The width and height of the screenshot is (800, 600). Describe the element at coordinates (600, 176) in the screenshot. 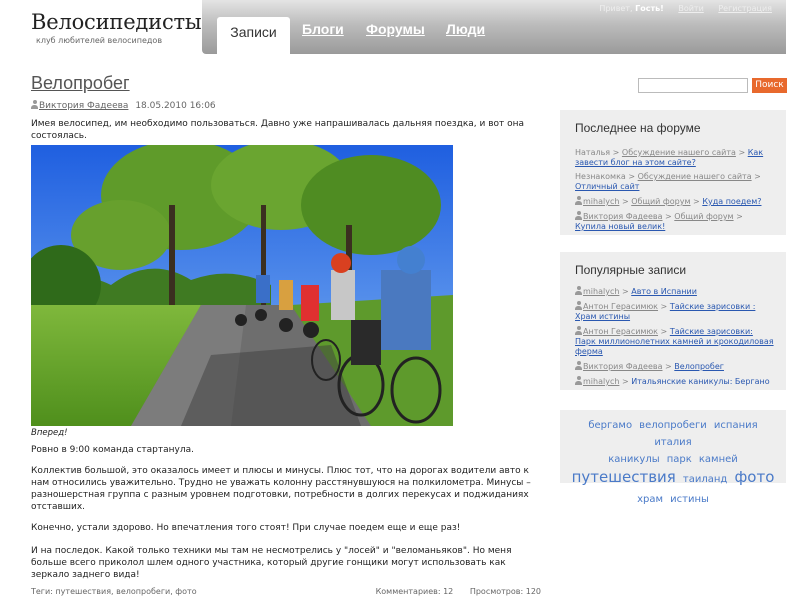

I see `forum-user: Незнакомка` at that location.